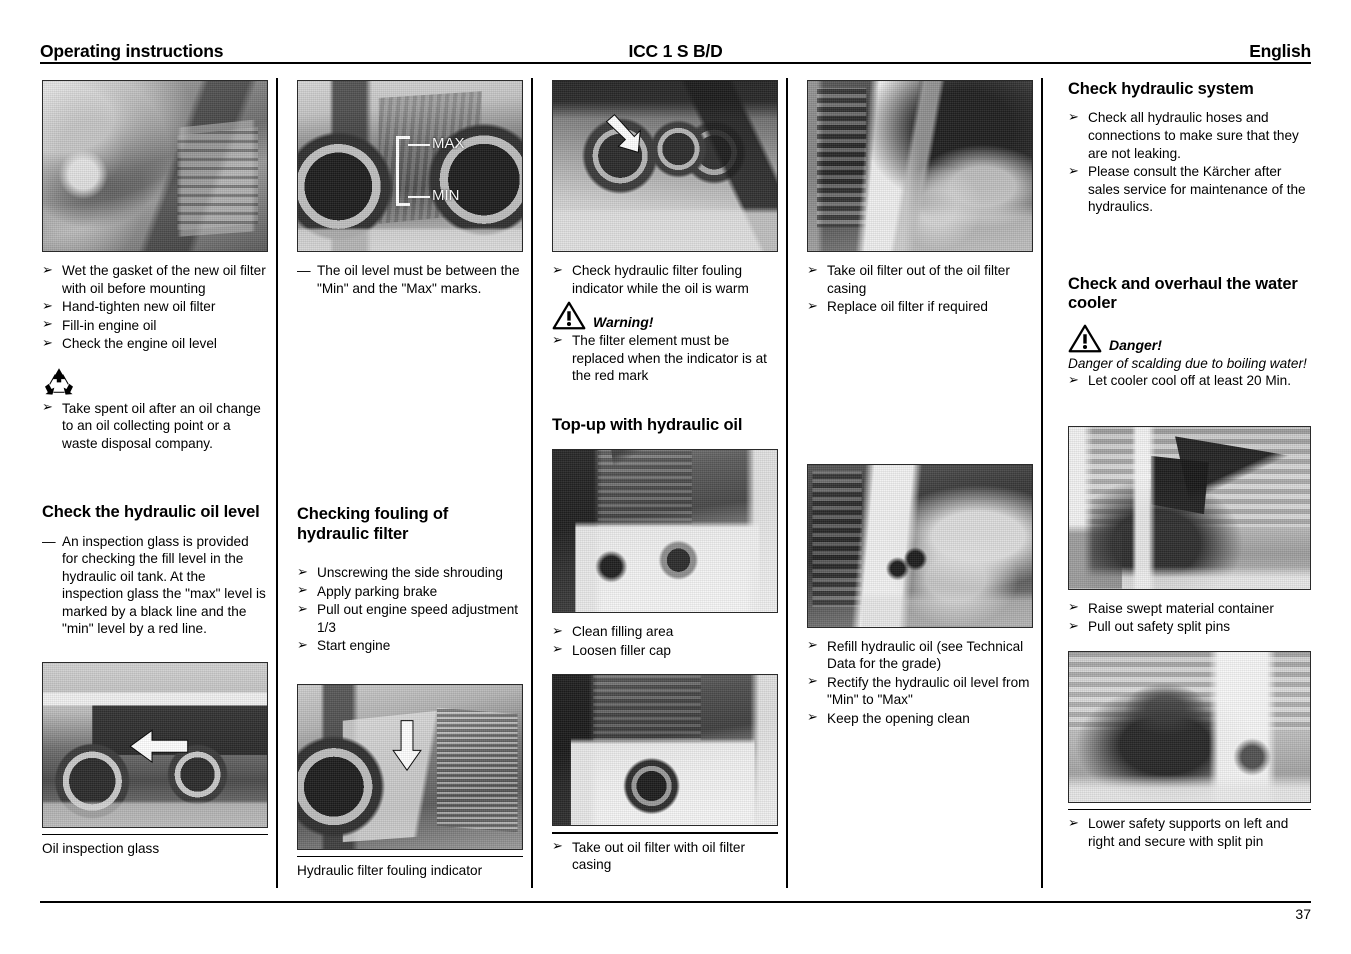  I want to click on list-item: ➢ Check the engine oil level, so click(155, 344).